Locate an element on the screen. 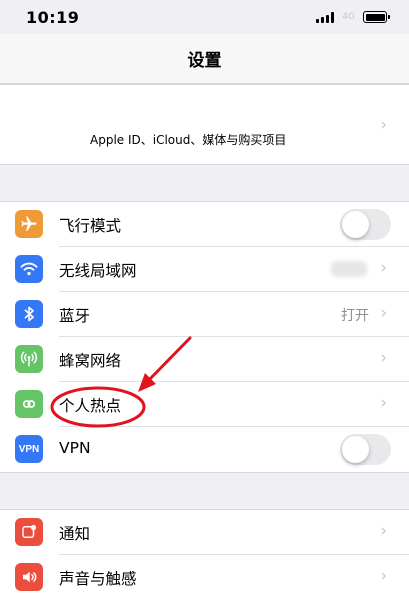 This screenshot has width=409, height=600. network-type-label: 4G is located at coordinates (348, 17).